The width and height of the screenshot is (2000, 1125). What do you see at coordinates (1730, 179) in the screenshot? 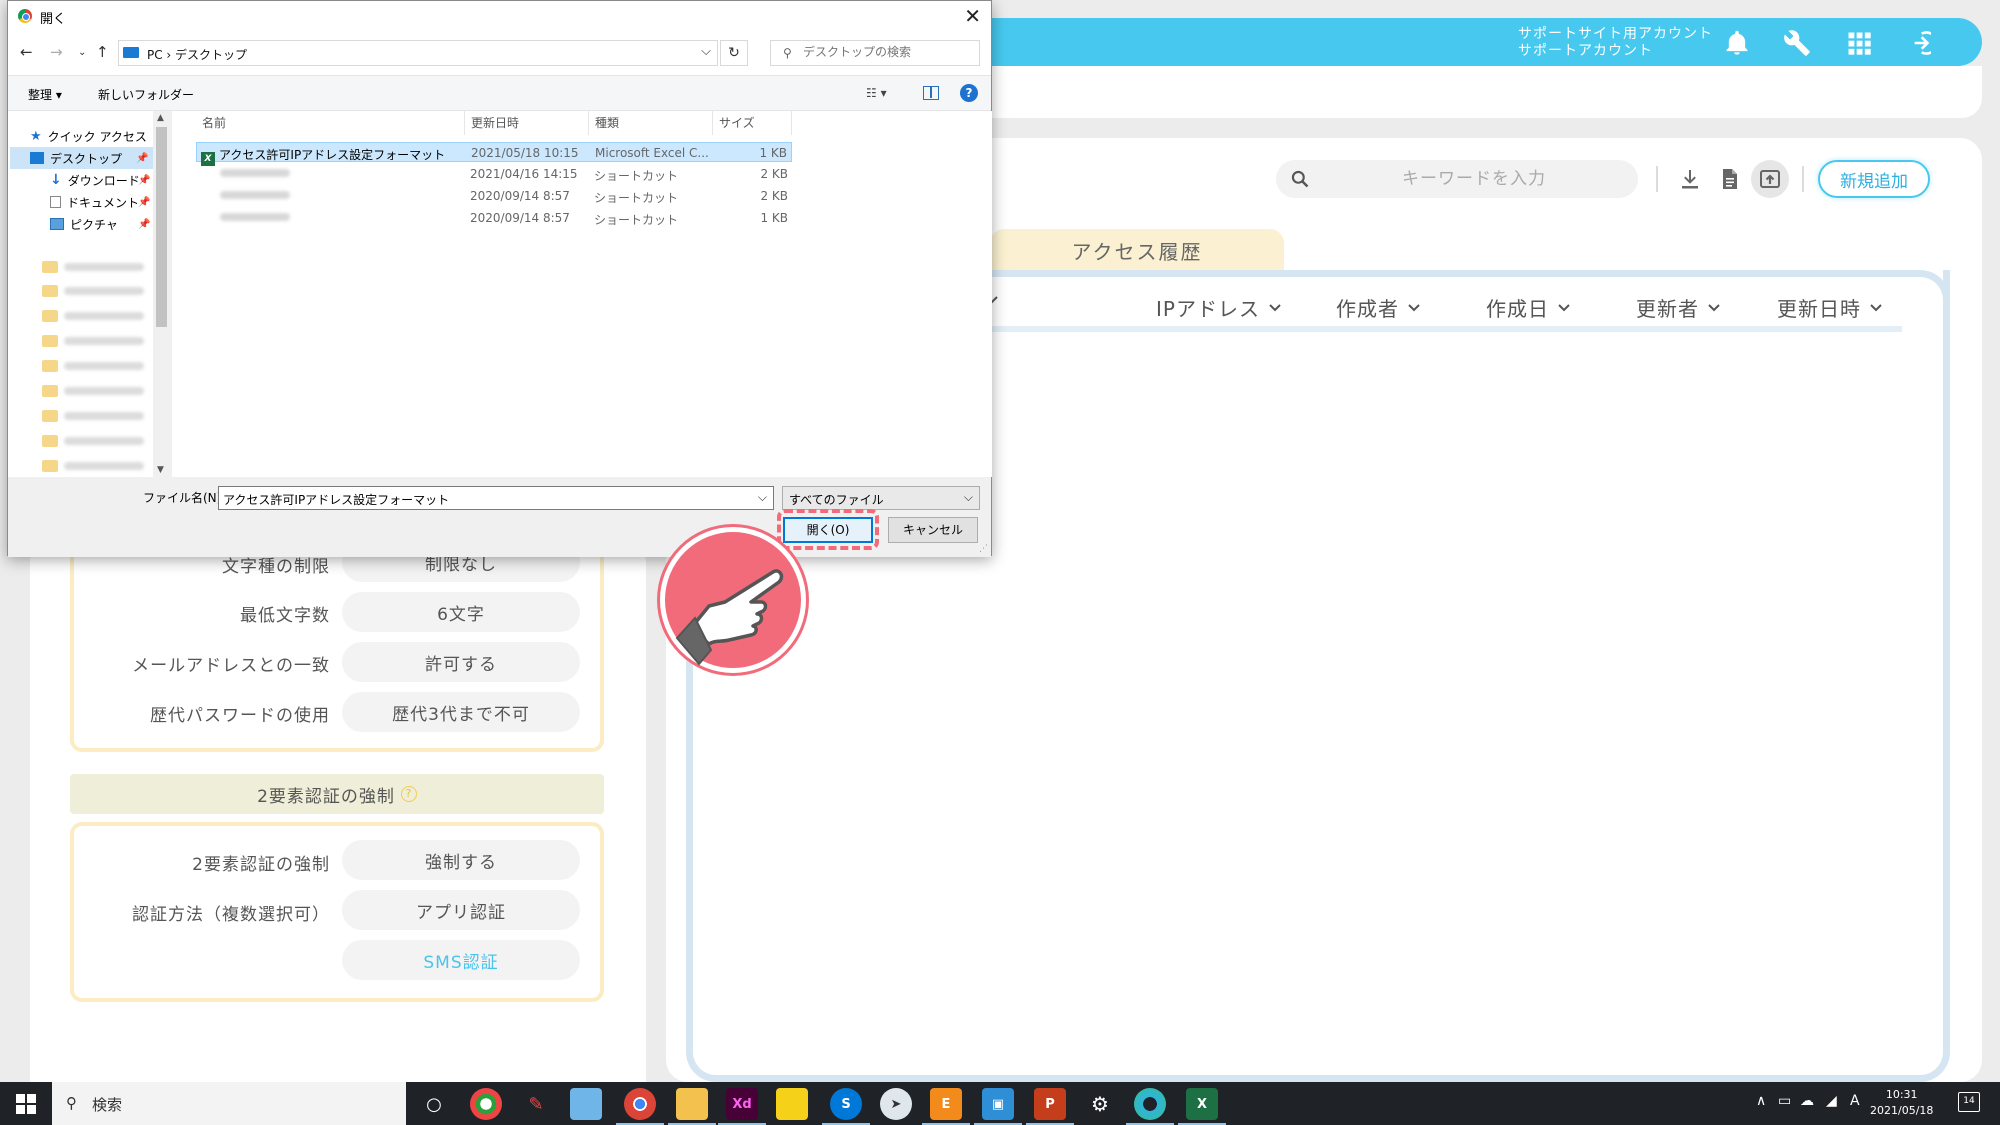
I see `document-icon` at bounding box center [1730, 179].